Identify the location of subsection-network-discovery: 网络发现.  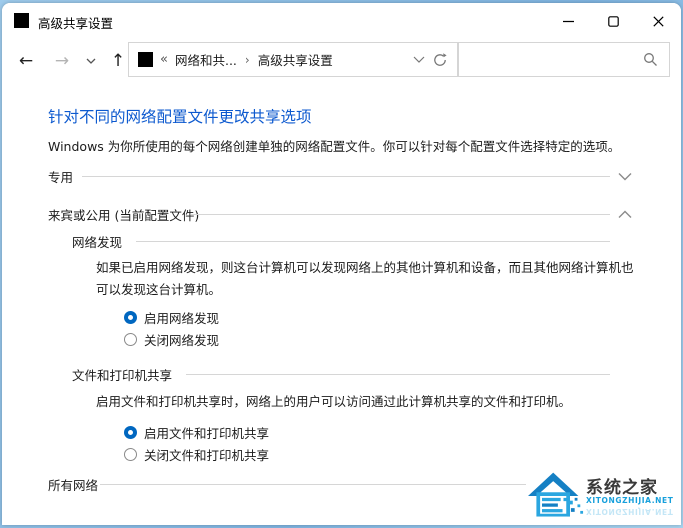
(360, 242).